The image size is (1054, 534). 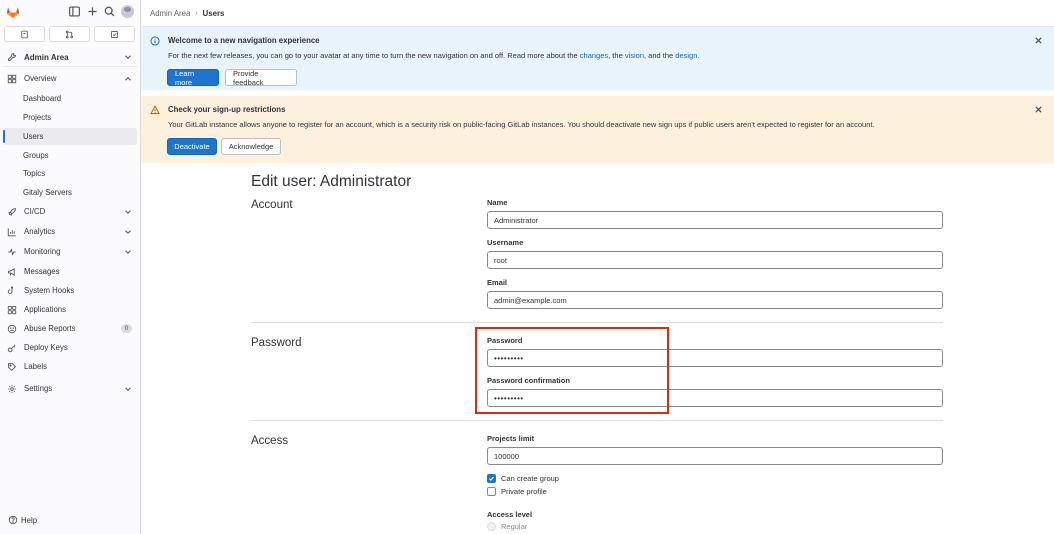 I want to click on sidebar-item-gitaly-servers: Gitaly Servers, so click(x=70, y=192).